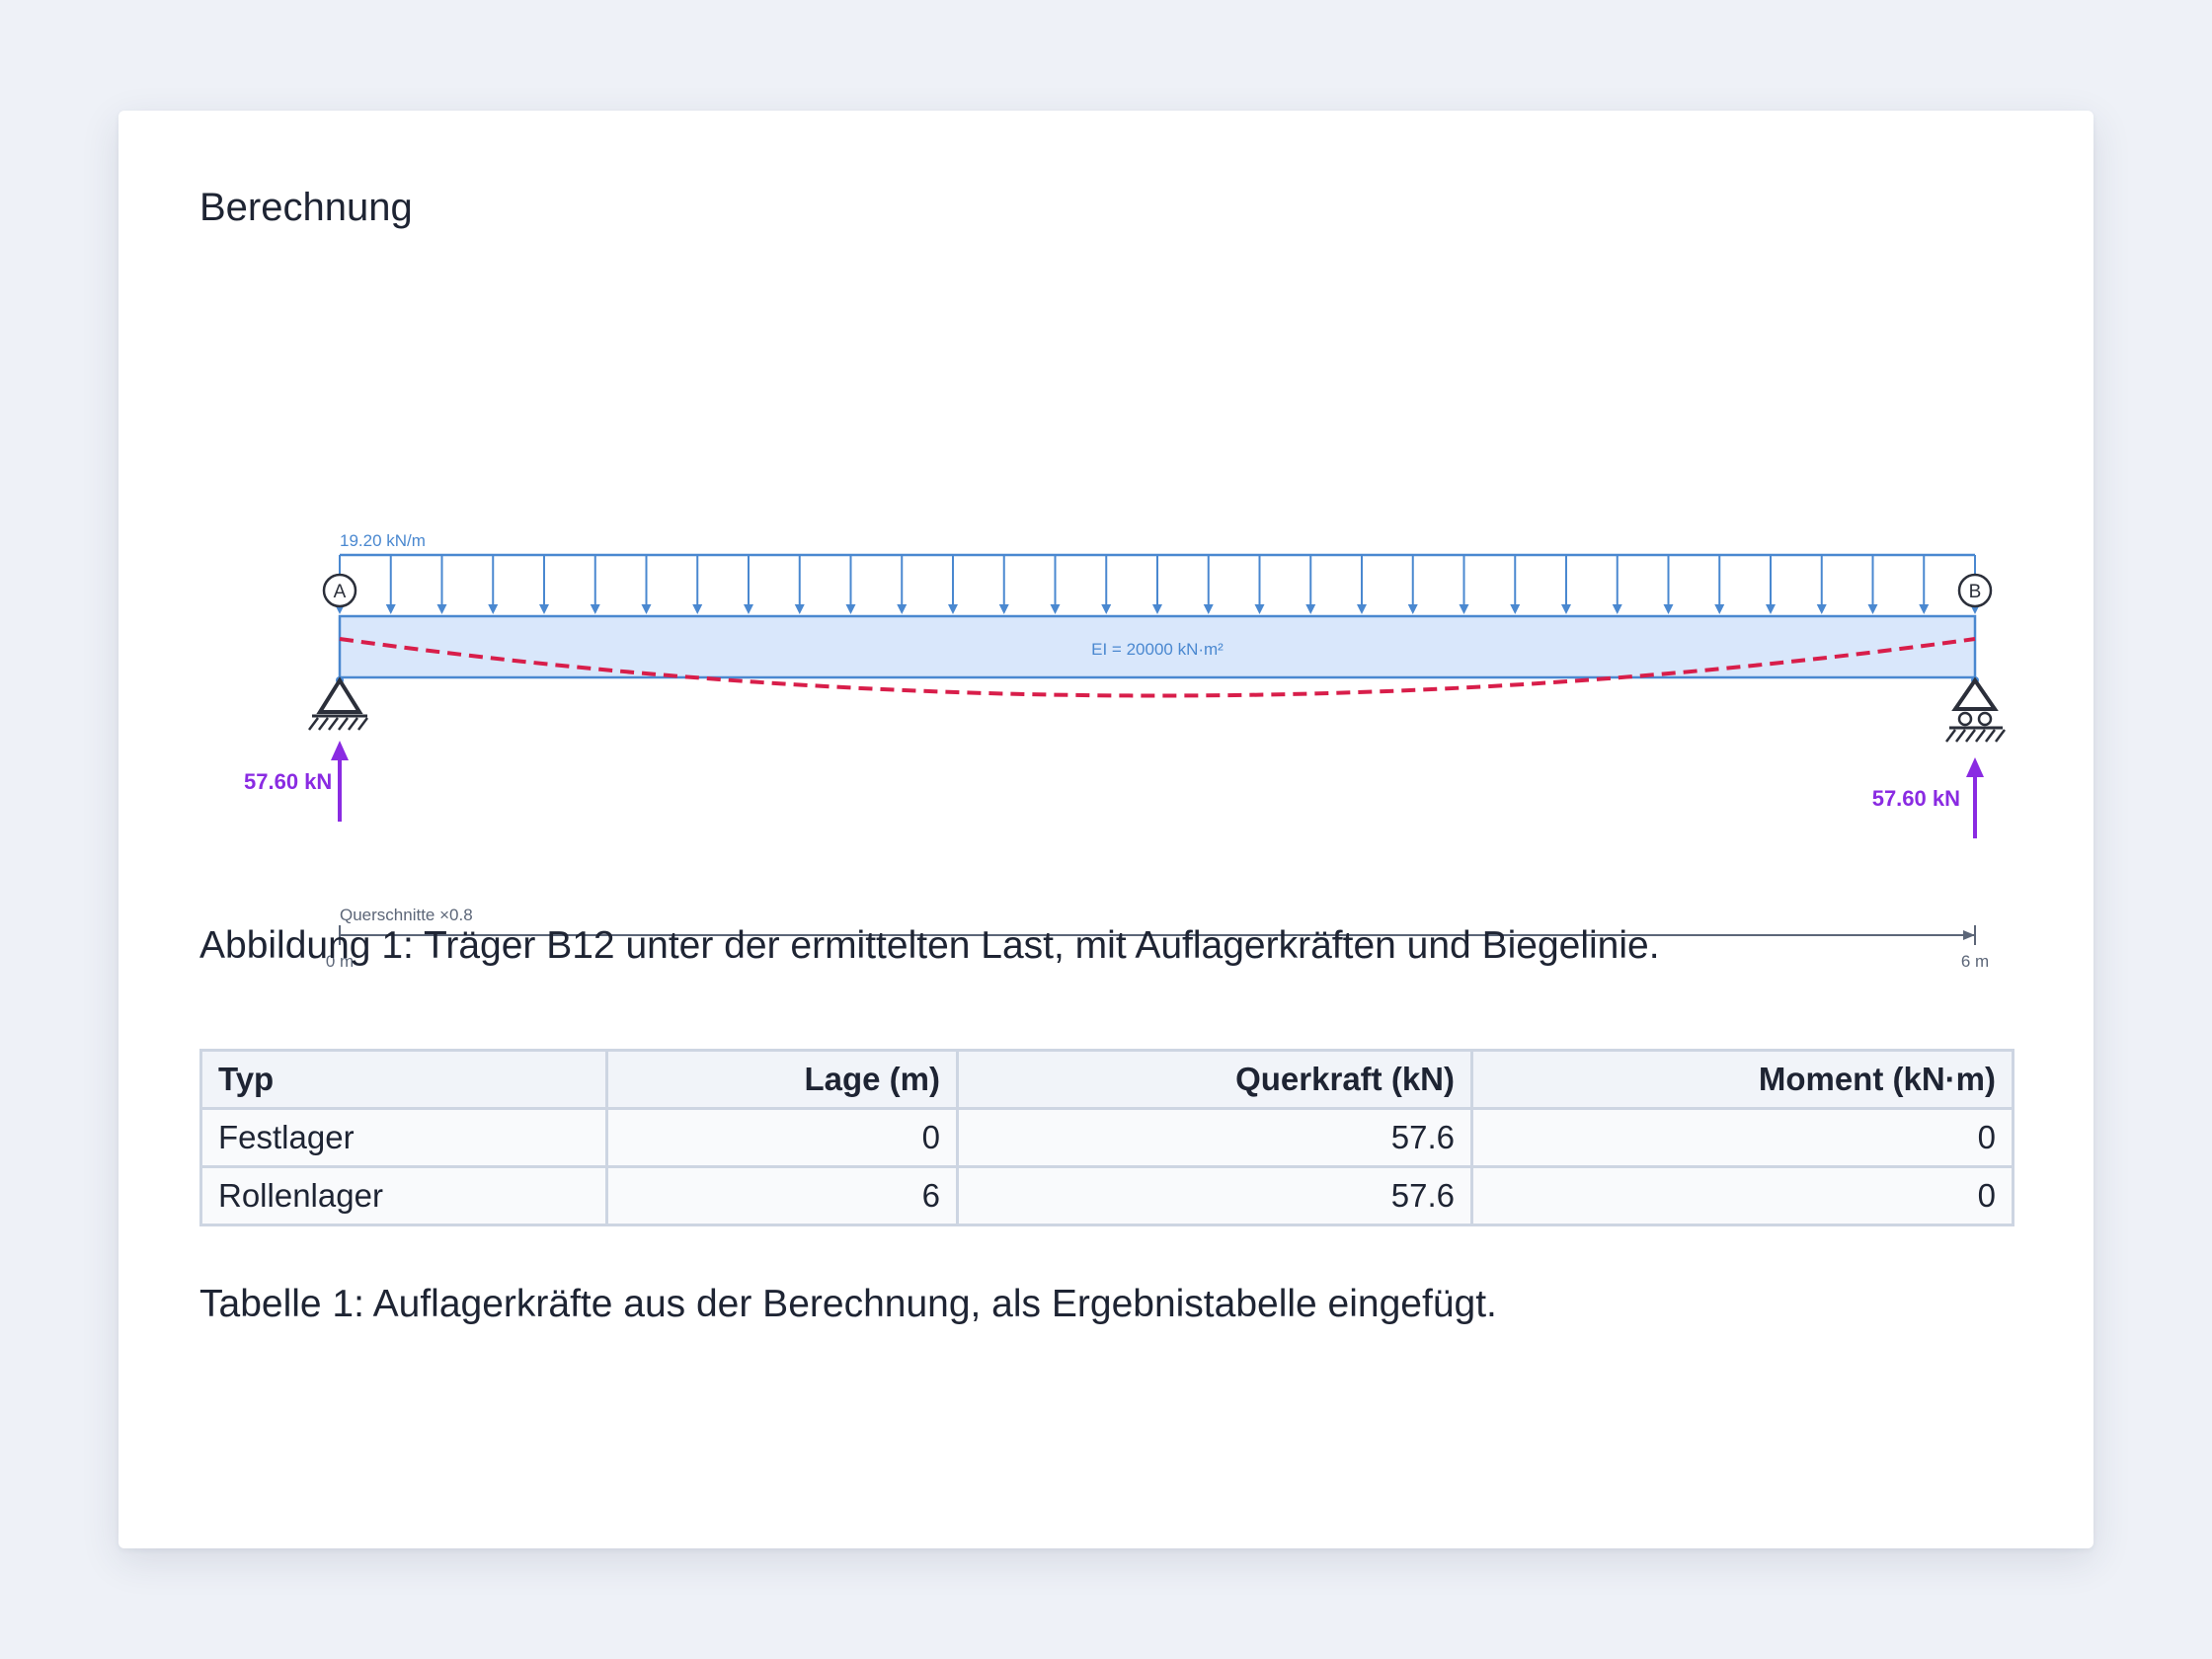  I want to click on table-row: Rollenlager 6 57.6 0, so click(1106, 1195).